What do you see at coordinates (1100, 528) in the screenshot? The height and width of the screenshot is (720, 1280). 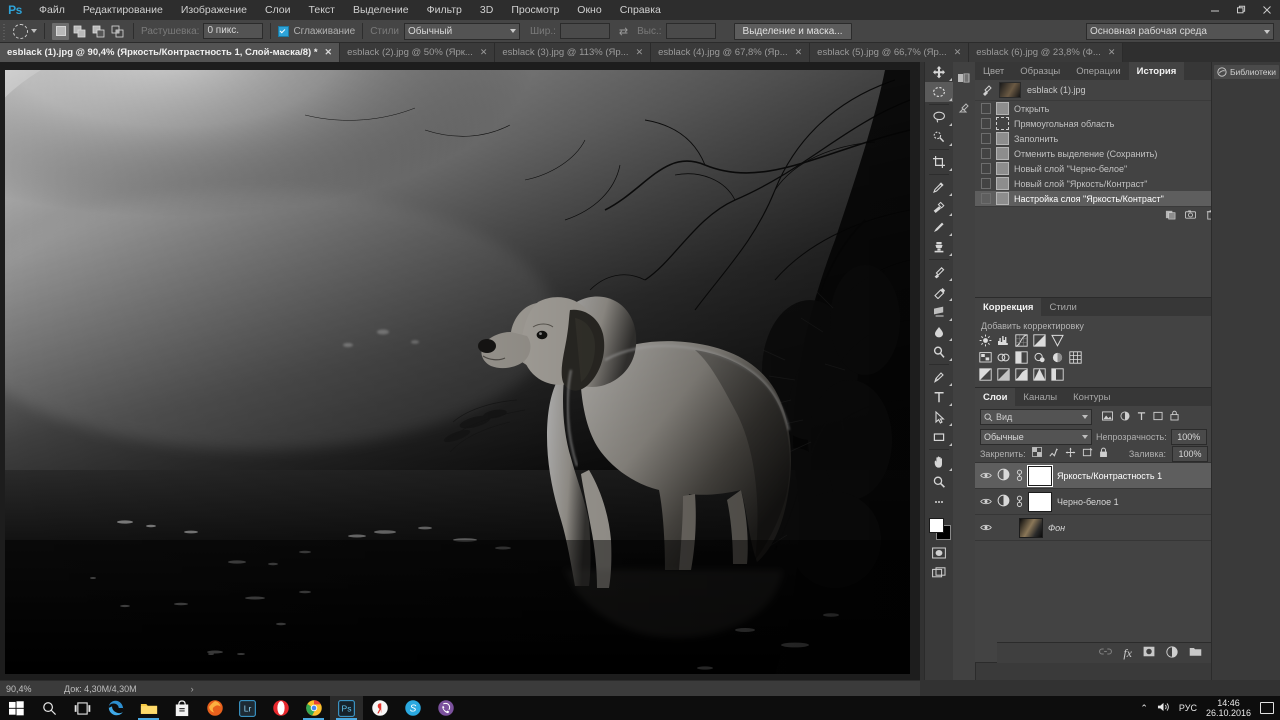 I see `layer-row: Фон` at bounding box center [1100, 528].